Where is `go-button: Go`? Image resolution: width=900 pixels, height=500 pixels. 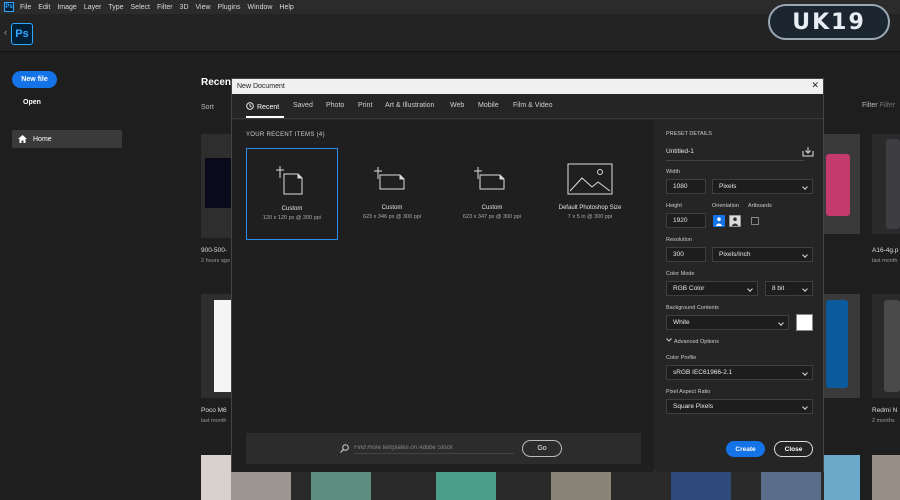
go-button: Go is located at coordinates (542, 448).